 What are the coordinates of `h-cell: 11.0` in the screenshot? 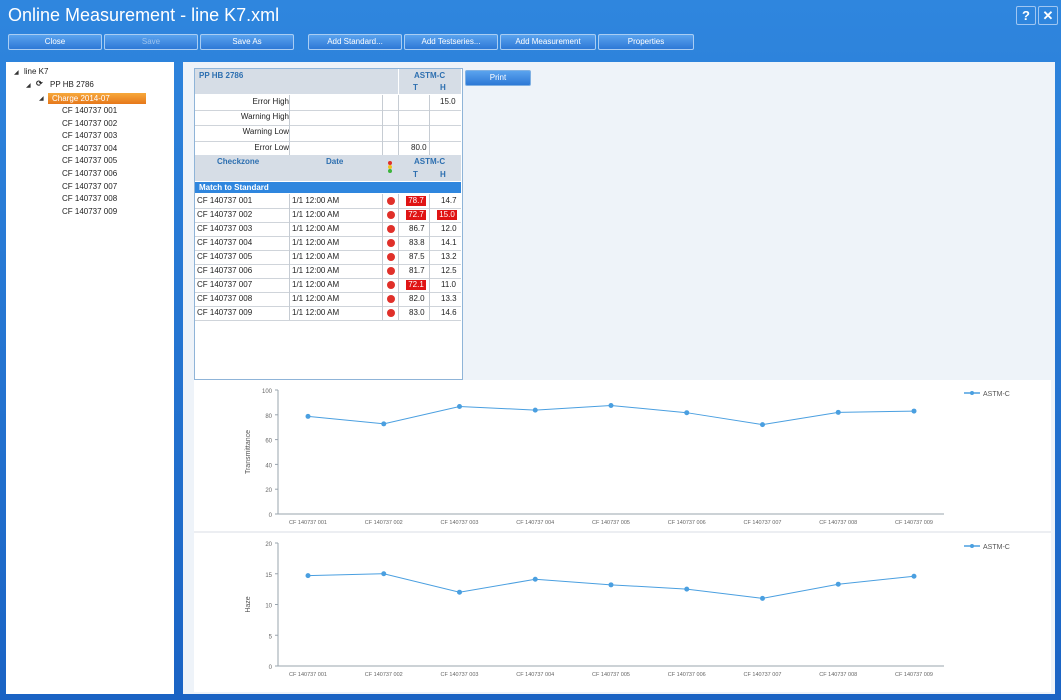 It's located at (448, 284).